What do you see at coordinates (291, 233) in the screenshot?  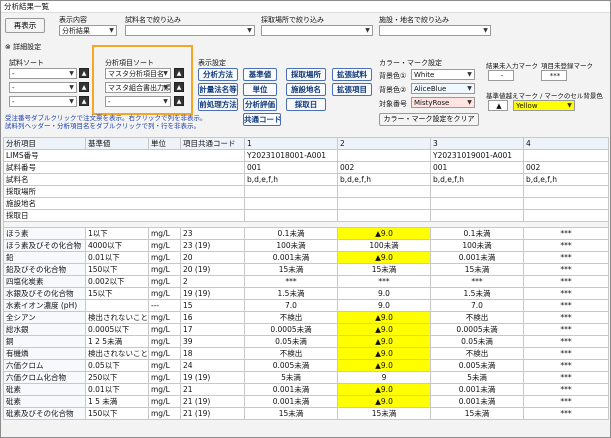 I see `result-cell: 0.1未満` at bounding box center [291, 233].